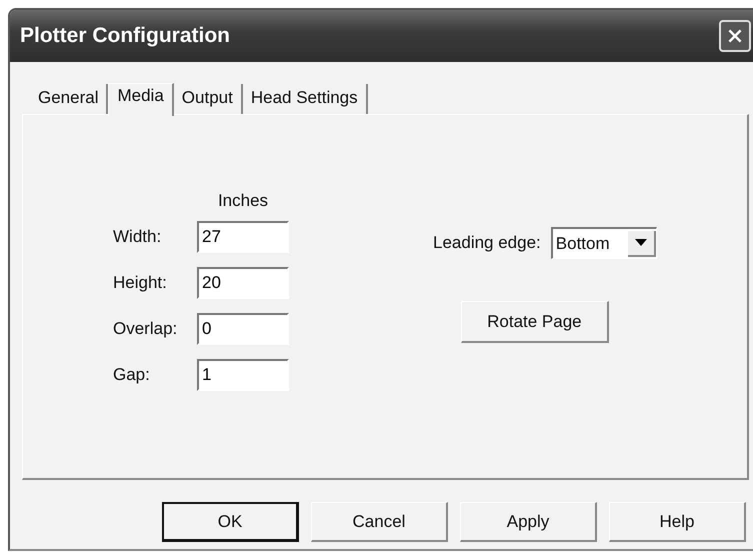  I want to click on dialog-button: Apply, so click(528, 522).